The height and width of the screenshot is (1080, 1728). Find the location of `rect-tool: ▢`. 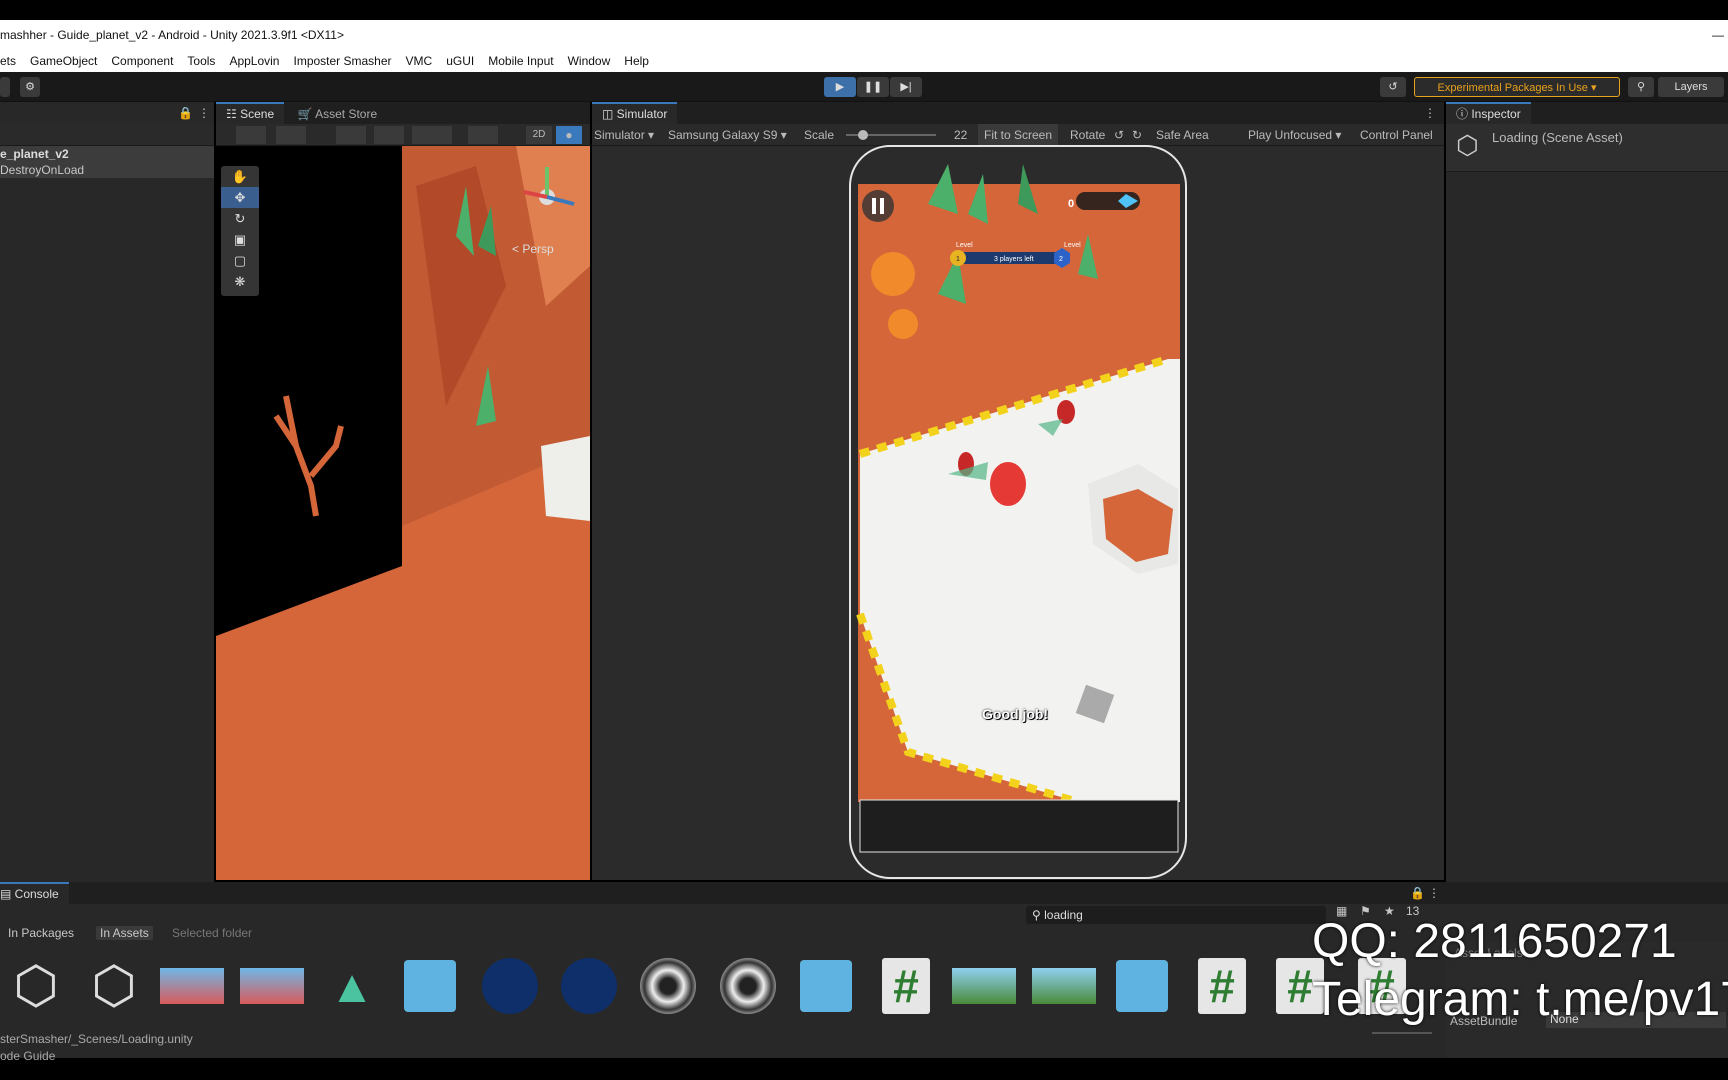

rect-tool: ▢ is located at coordinates (240, 260).